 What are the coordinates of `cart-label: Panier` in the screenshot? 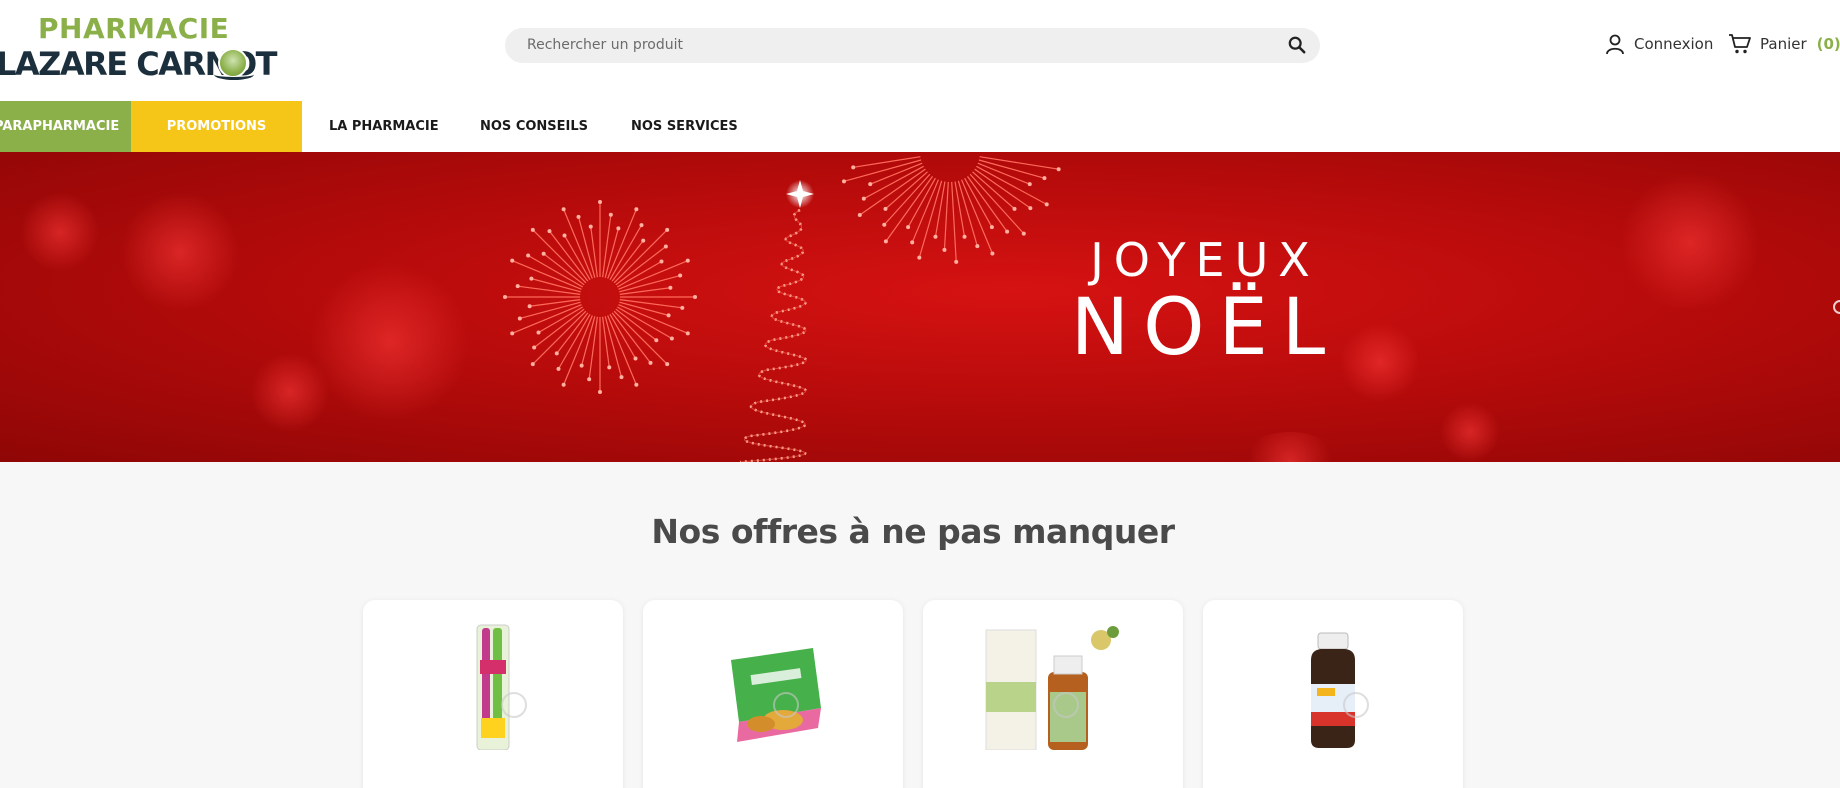 It's located at (1783, 44).